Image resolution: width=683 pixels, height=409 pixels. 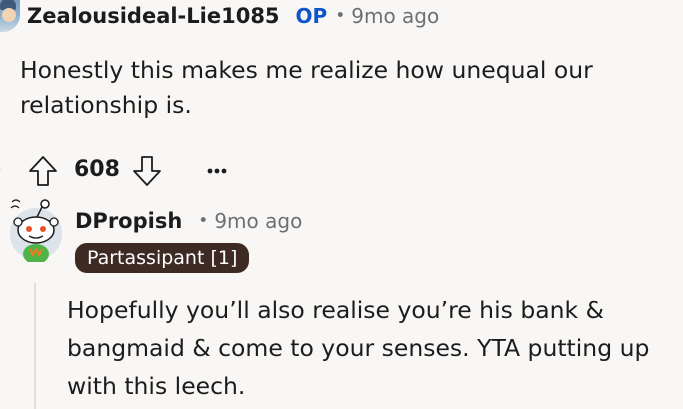 What do you see at coordinates (188, 221) in the screenshot?
I see `reply-meta: DPropish • 9mo ago` at bounding box center [188, 221].